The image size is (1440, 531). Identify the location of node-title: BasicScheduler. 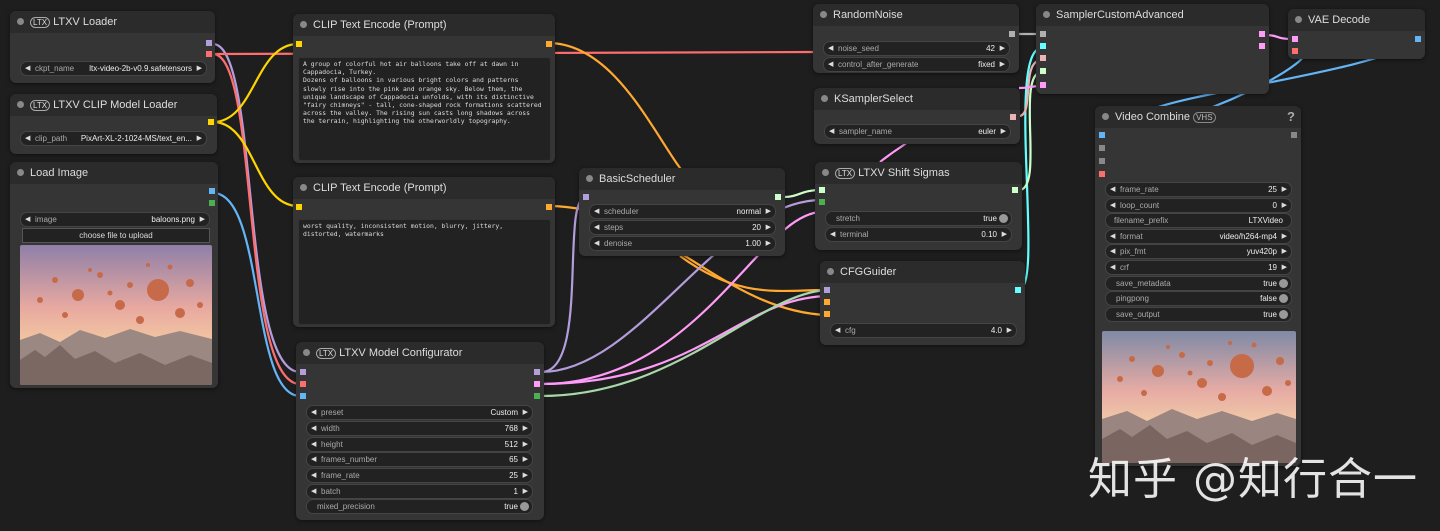
(682, 179).